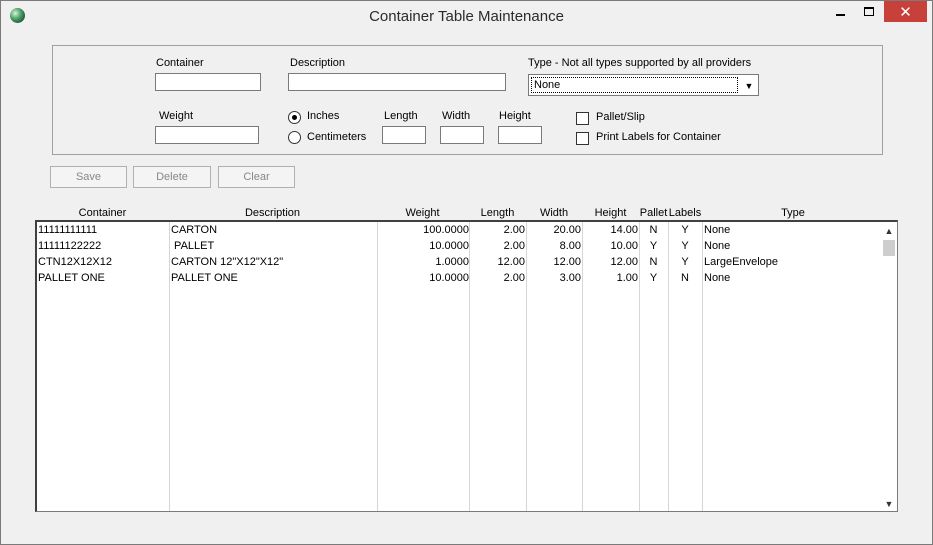 This screenshot has width=933, height=545. What do you see at coordinates (497, 213) in the screenshot?
I see `column-header-length: Length` at bounding box center [497, 213].